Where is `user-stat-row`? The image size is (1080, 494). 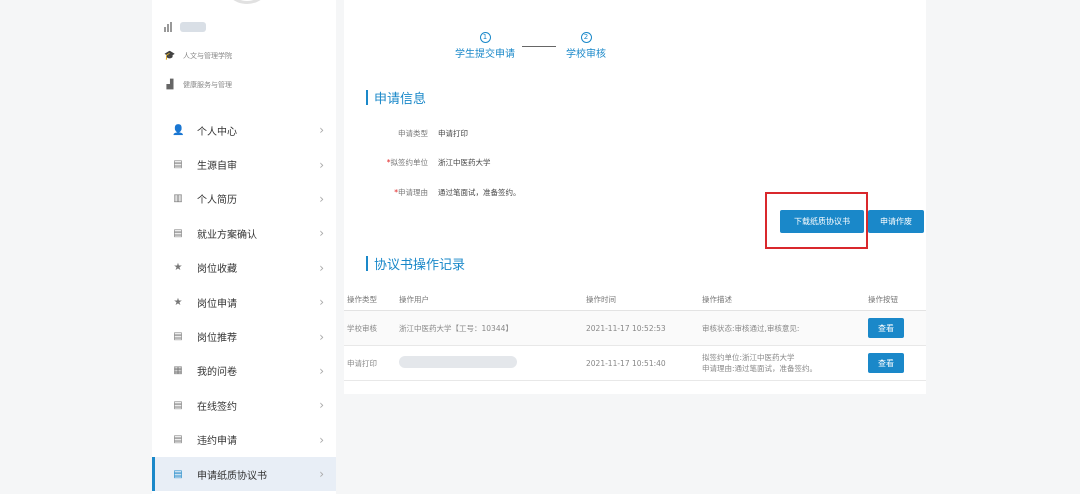 user-stat-row is located at coordinates (185, 27).